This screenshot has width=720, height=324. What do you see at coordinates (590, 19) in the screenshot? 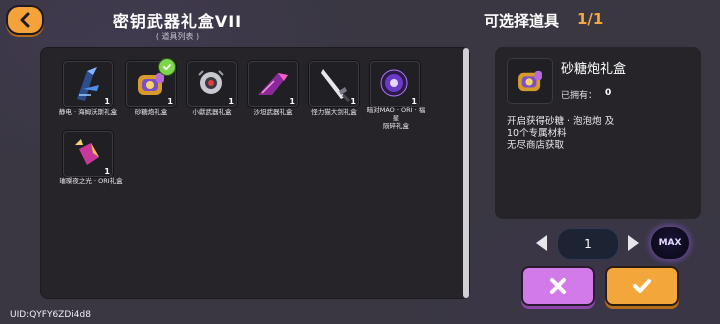
I see `selection-count: 1/1` at bounding box center [590, 19].